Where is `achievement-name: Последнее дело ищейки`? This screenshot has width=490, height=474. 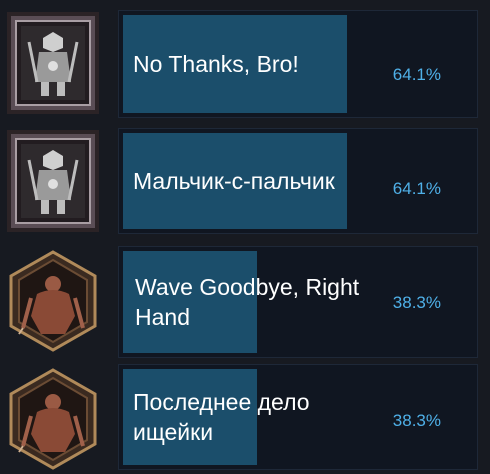
achievement-name: Последнее дело ищейки is located at coordinates (221, 417).